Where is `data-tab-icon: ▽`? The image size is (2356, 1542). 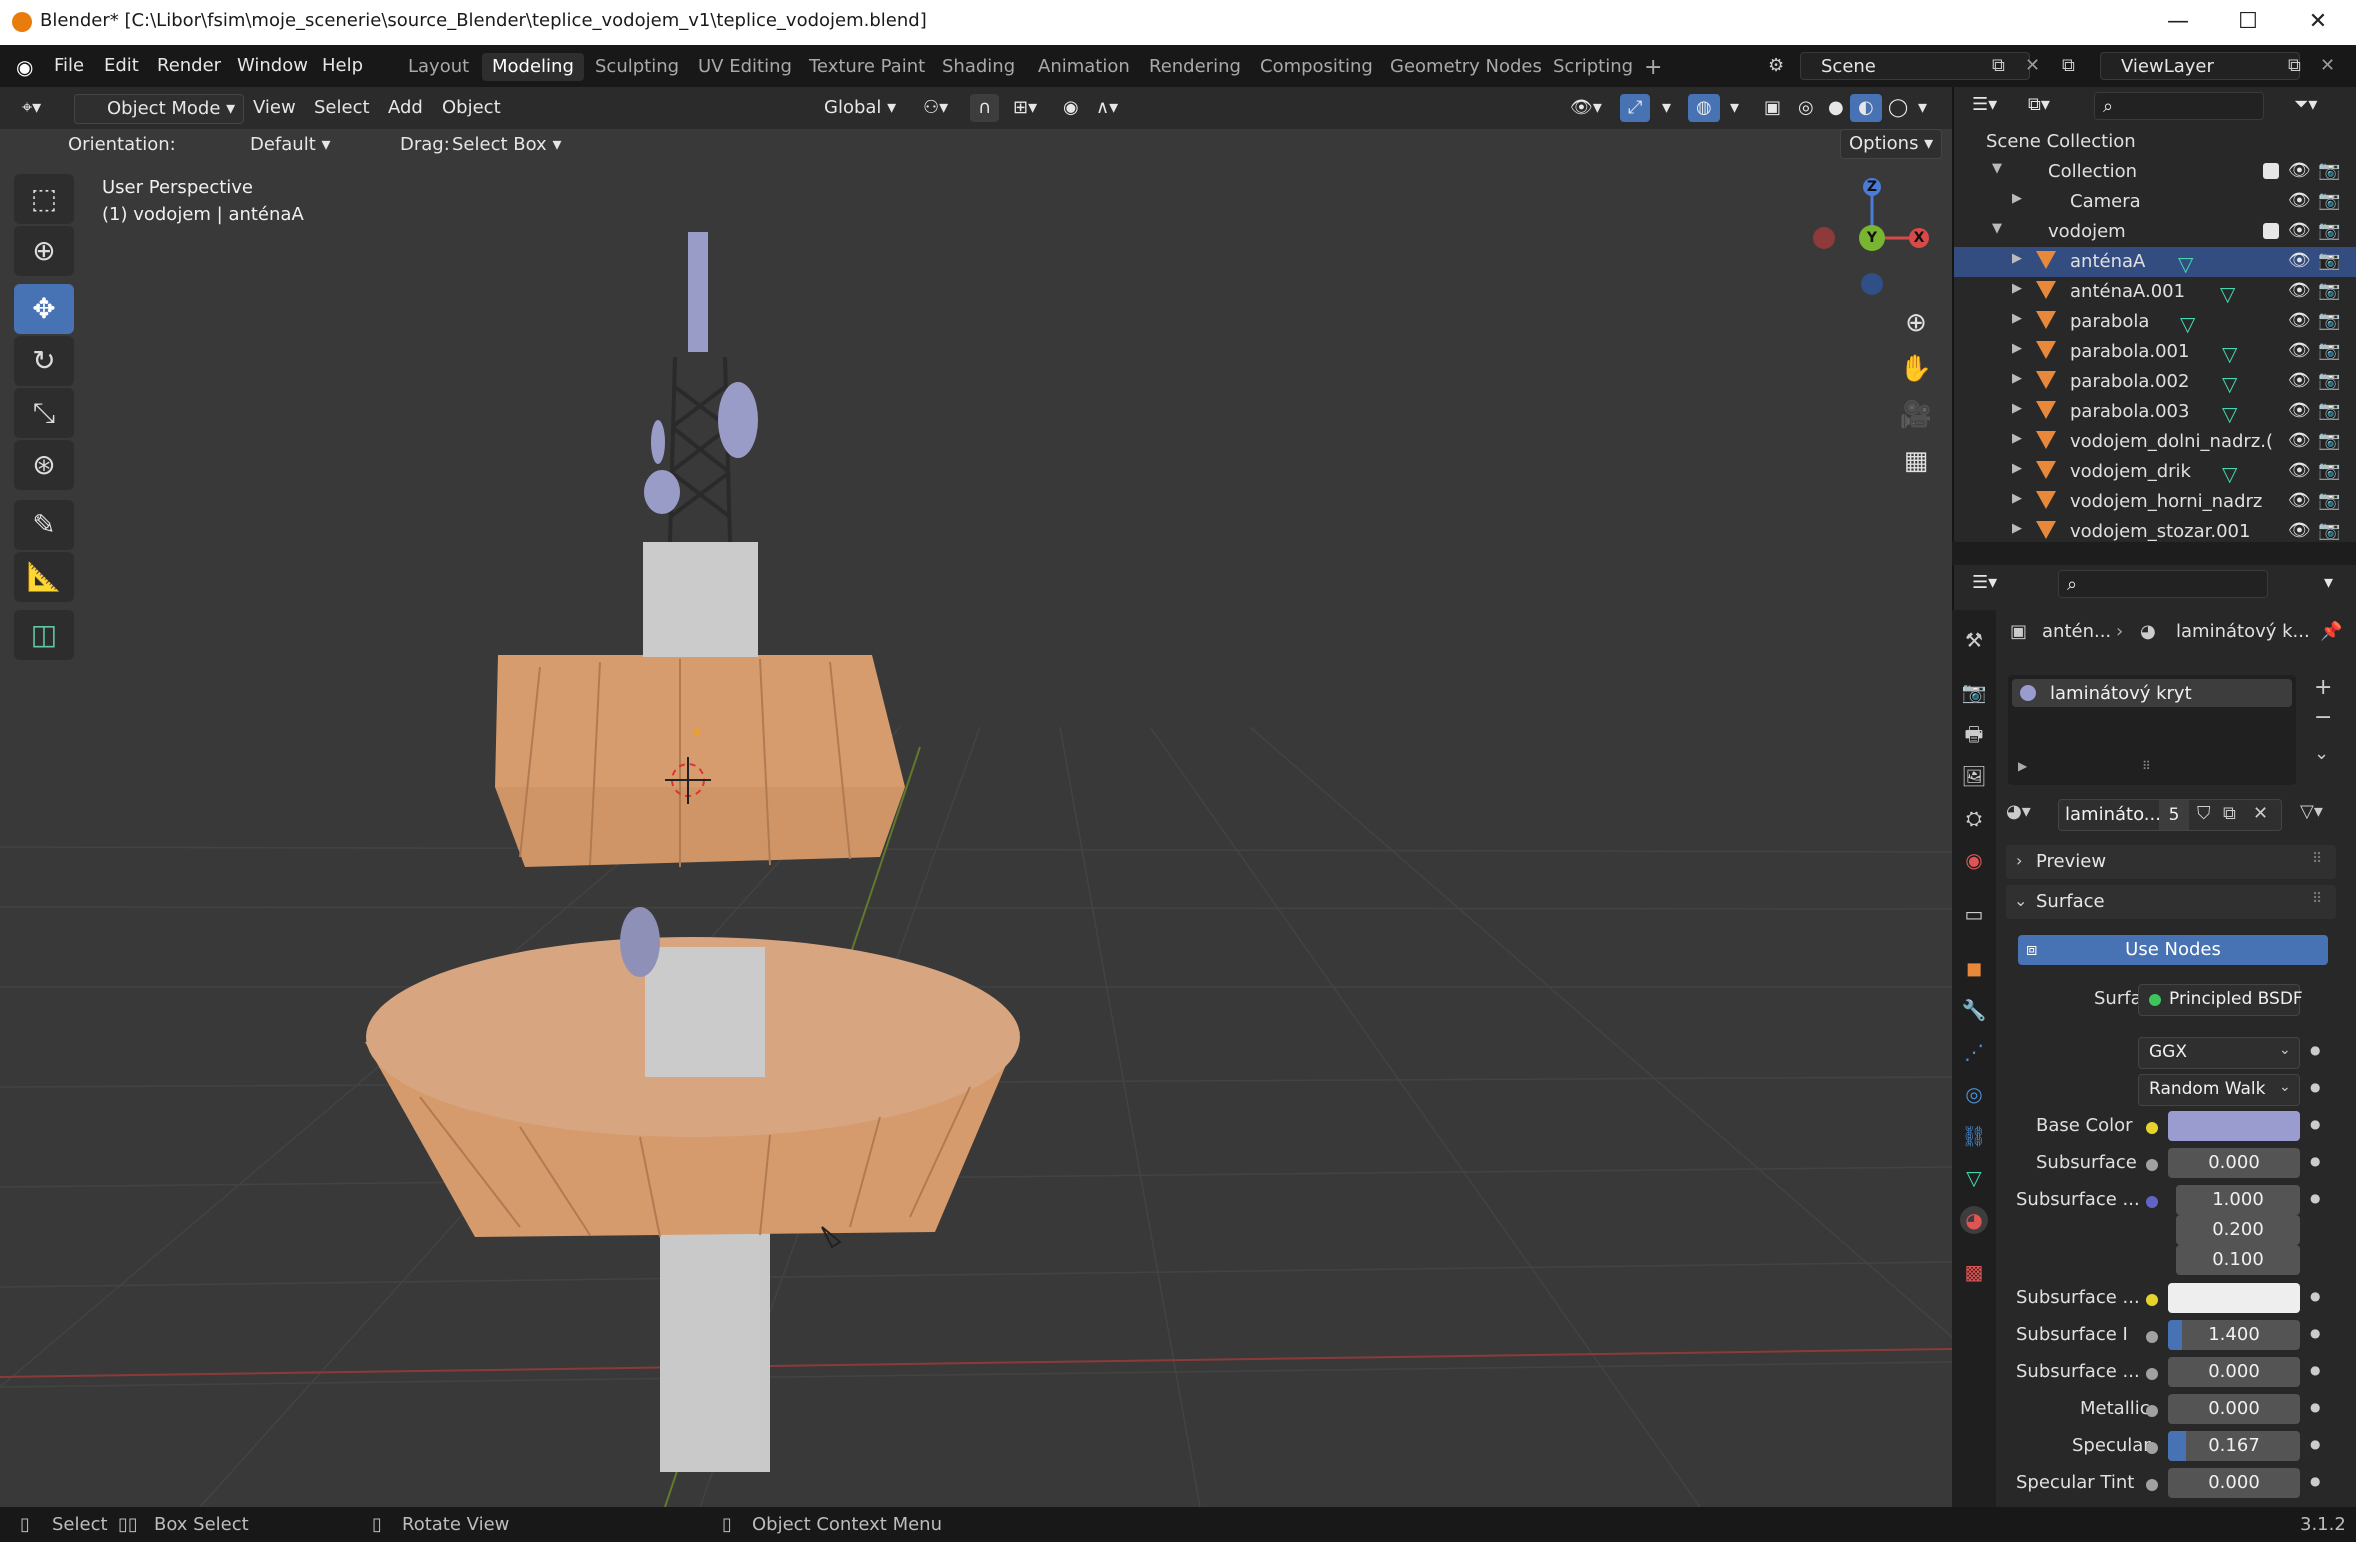 data-tab-icon: ▽ is located at coordinates (1974, 1178).